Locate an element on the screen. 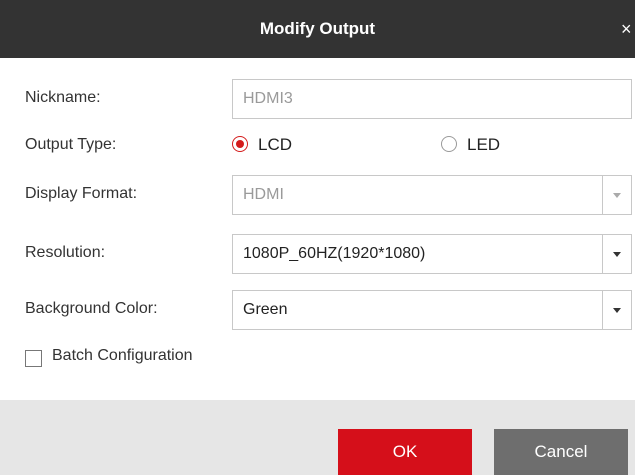 This screenshot has width=635, height=475. background-color-dropdown-toggle is located at coordinates (616, 310).